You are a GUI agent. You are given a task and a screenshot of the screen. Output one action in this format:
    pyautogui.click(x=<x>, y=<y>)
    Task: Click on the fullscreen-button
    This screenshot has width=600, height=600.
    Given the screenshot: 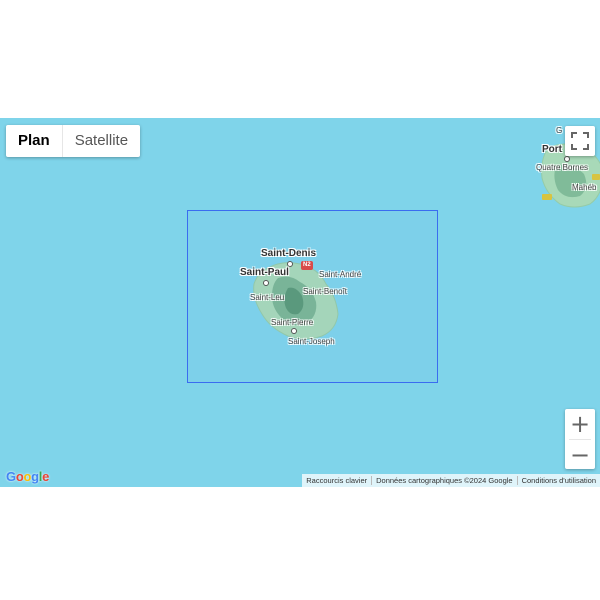 What is the action you would take?
    pyautogui.click(x=580, y=141)
    